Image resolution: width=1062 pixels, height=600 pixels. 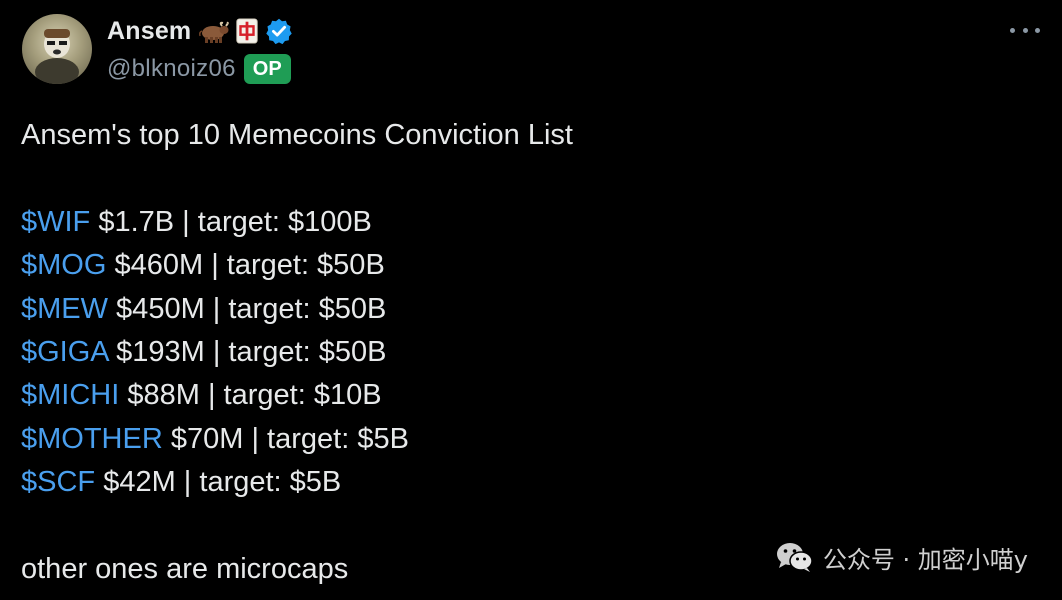 What do you see at coordinates (279, 31) in the screenshot?
I see `verified-badge-icon` at bounding box center [279, 31].